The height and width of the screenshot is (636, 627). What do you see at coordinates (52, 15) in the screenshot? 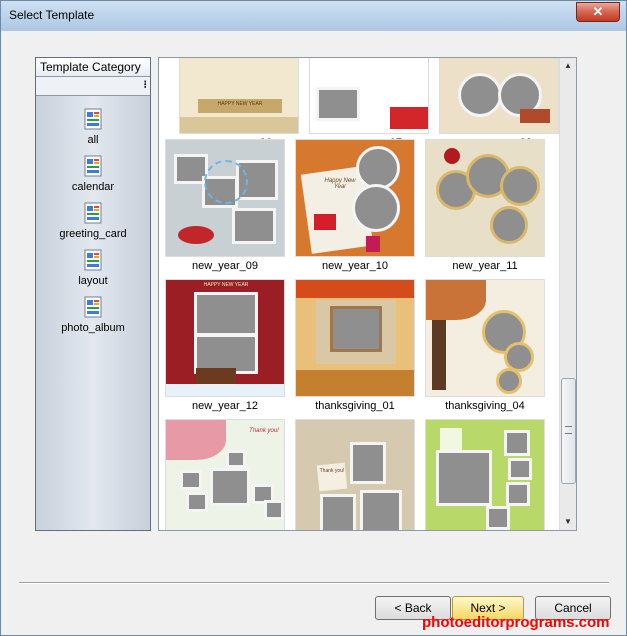
I see `window-title: Select Template` at bounding box center [52, 15].